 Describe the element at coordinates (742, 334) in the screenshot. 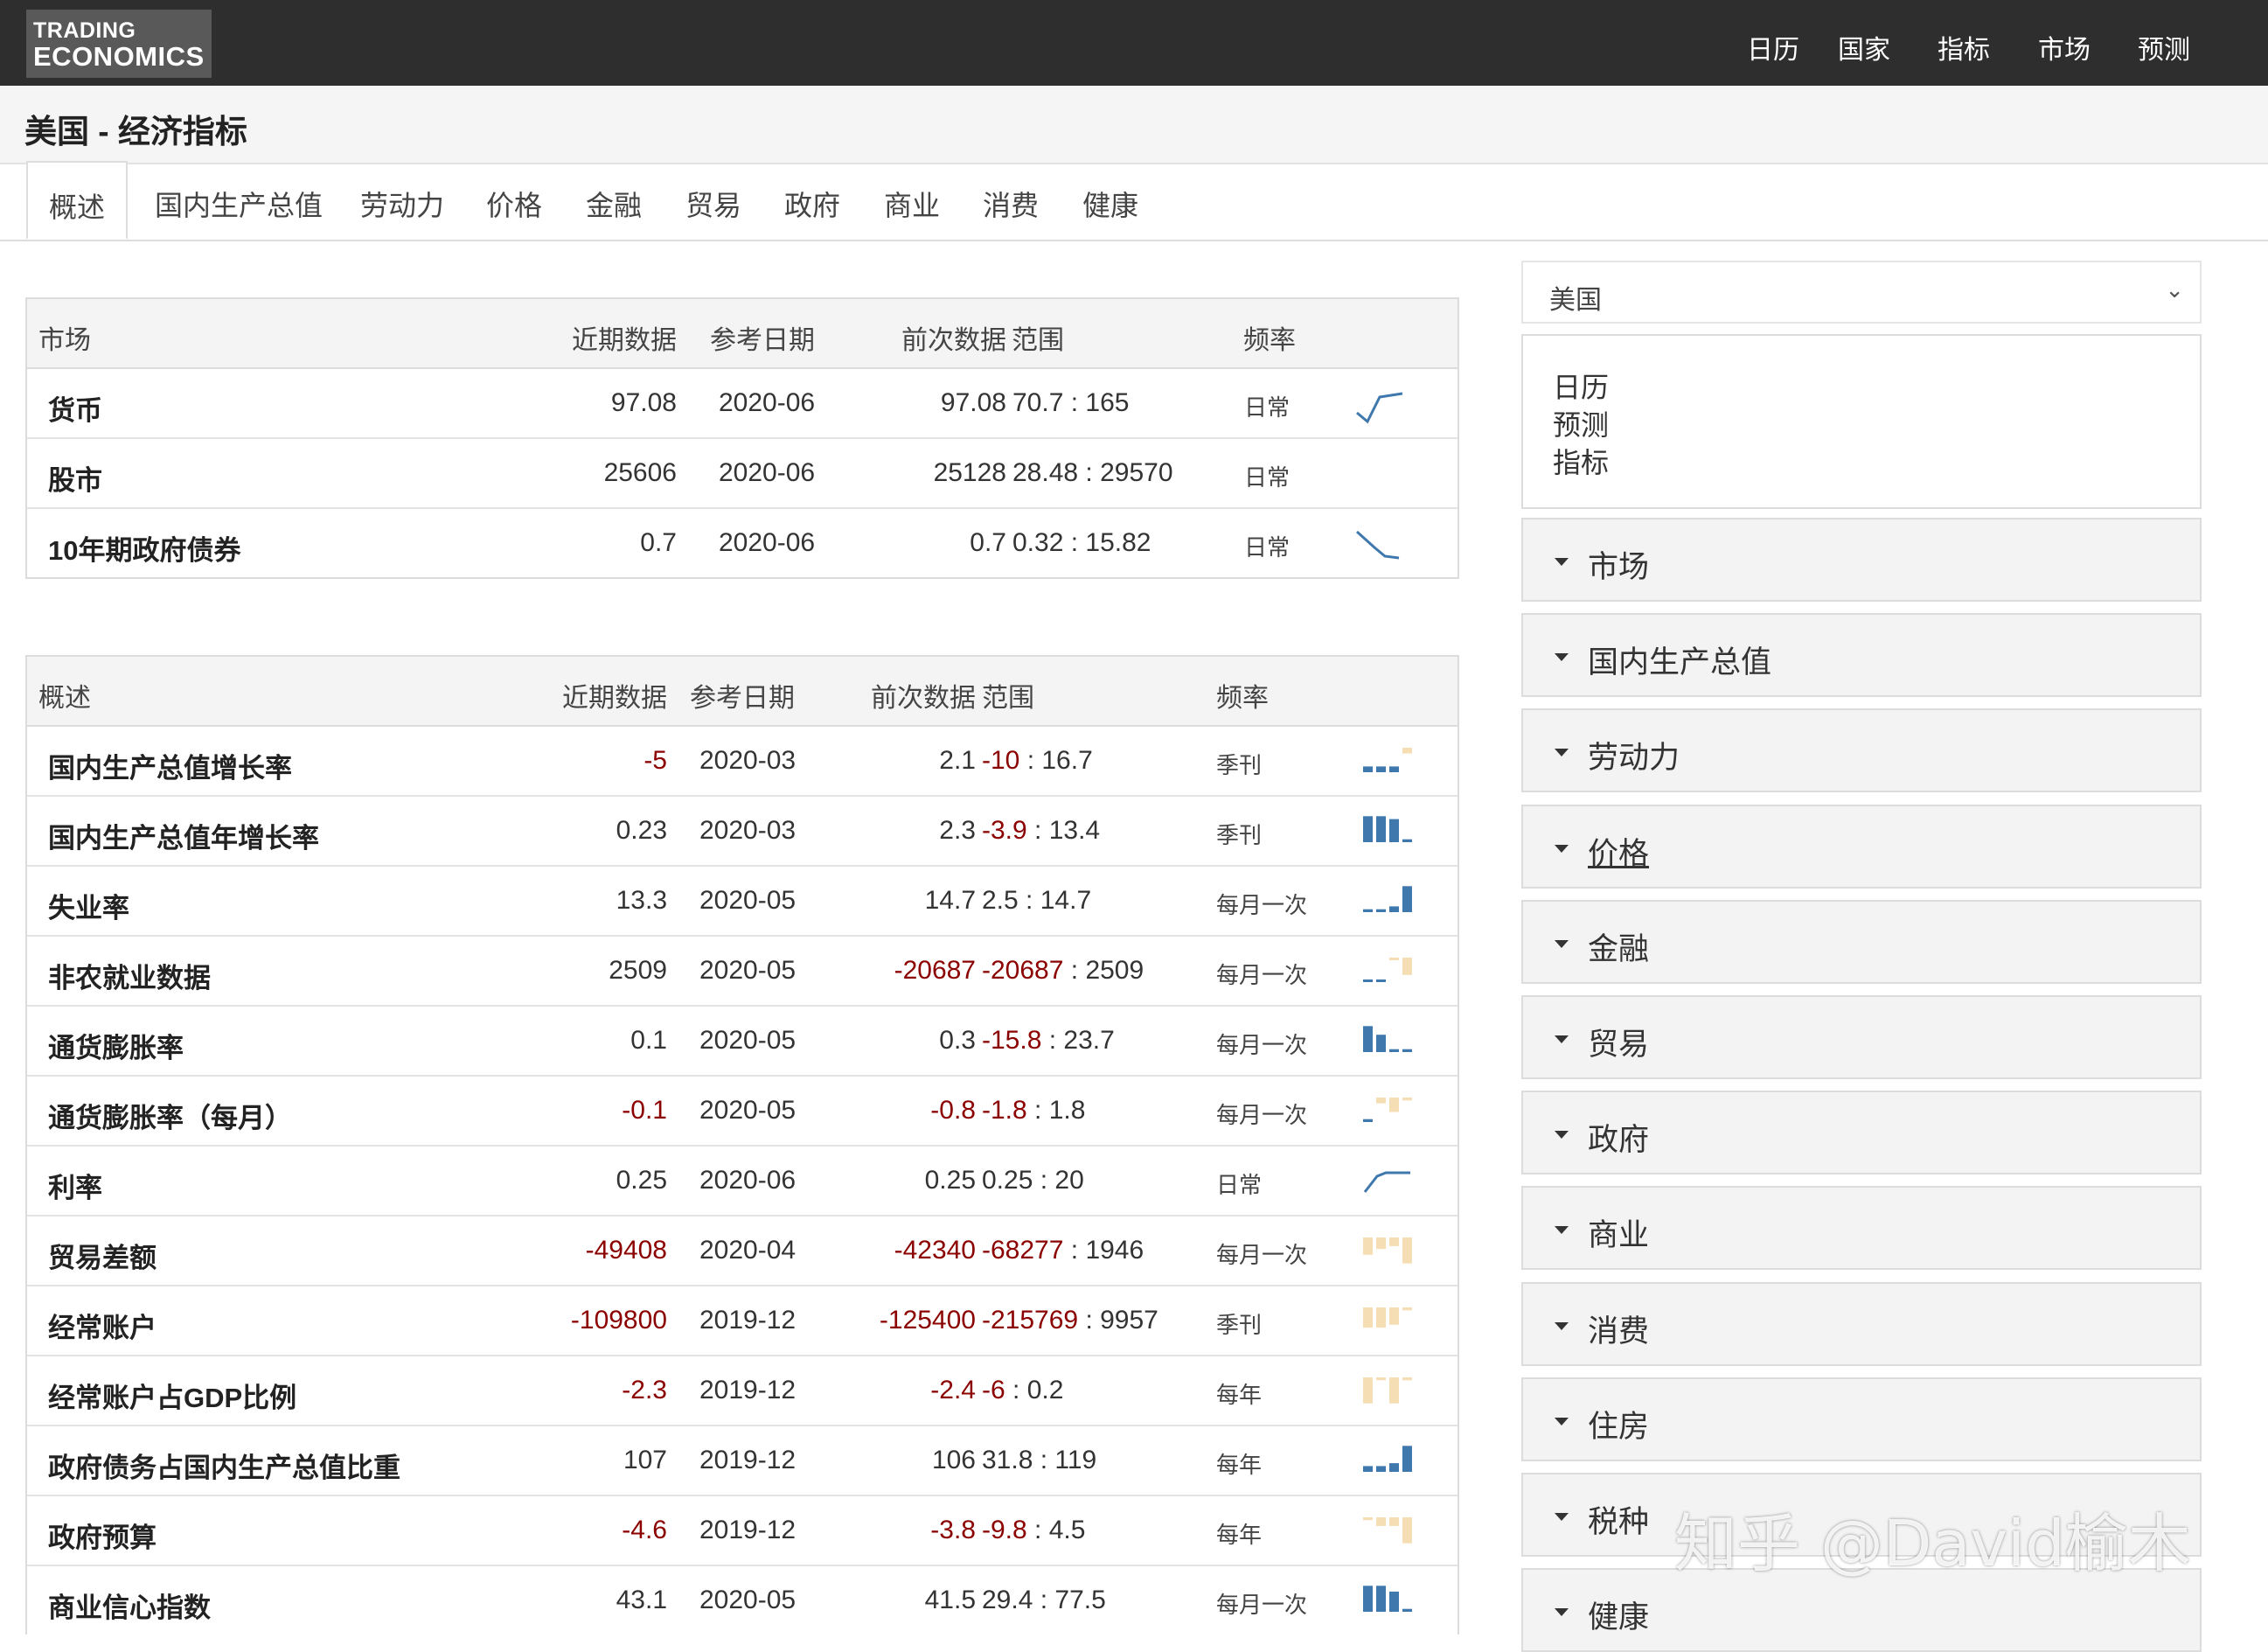

I see `markets-table-header: 市场 近期数据 参考日期 前次数据 范围 频率` at that location.